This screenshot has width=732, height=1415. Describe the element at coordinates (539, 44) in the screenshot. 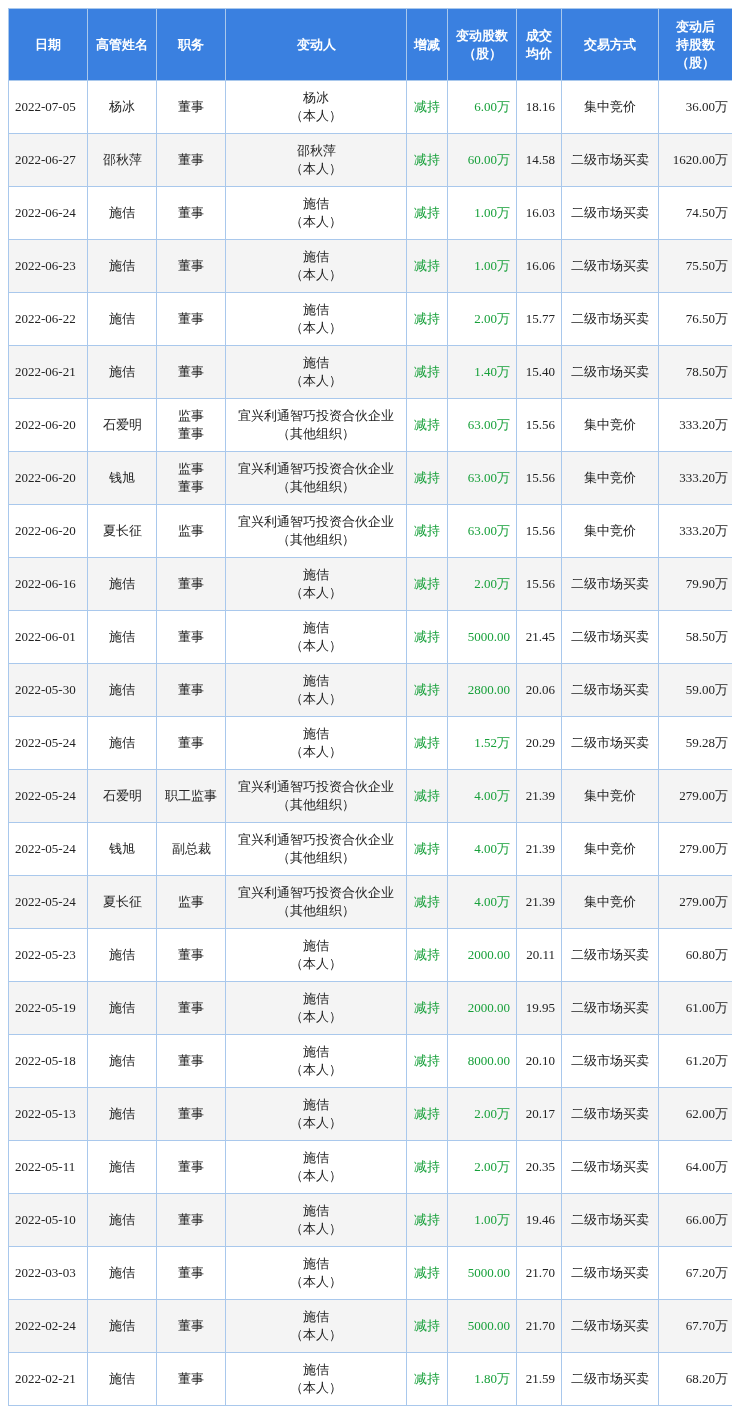

I see `column-header: 成交 均价` at that location.